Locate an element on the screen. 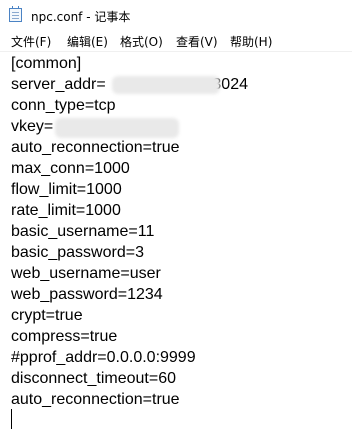 This screenshot has height=438, width=352. menu-view: 查看(V) is located at coordinates (197, 41).